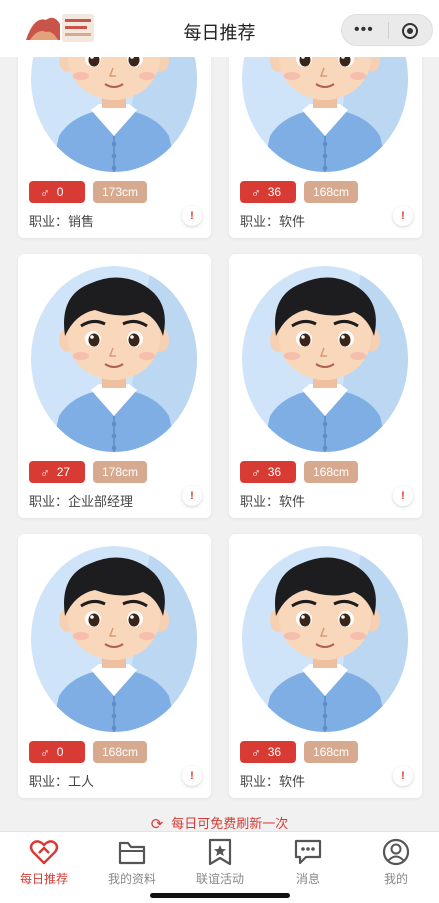 The width and height of the screenshot is (439, 903). What do you see at coordinates (132, 853) in the screenshot?
I see `folder-icon` at bounding box center [132, 853].